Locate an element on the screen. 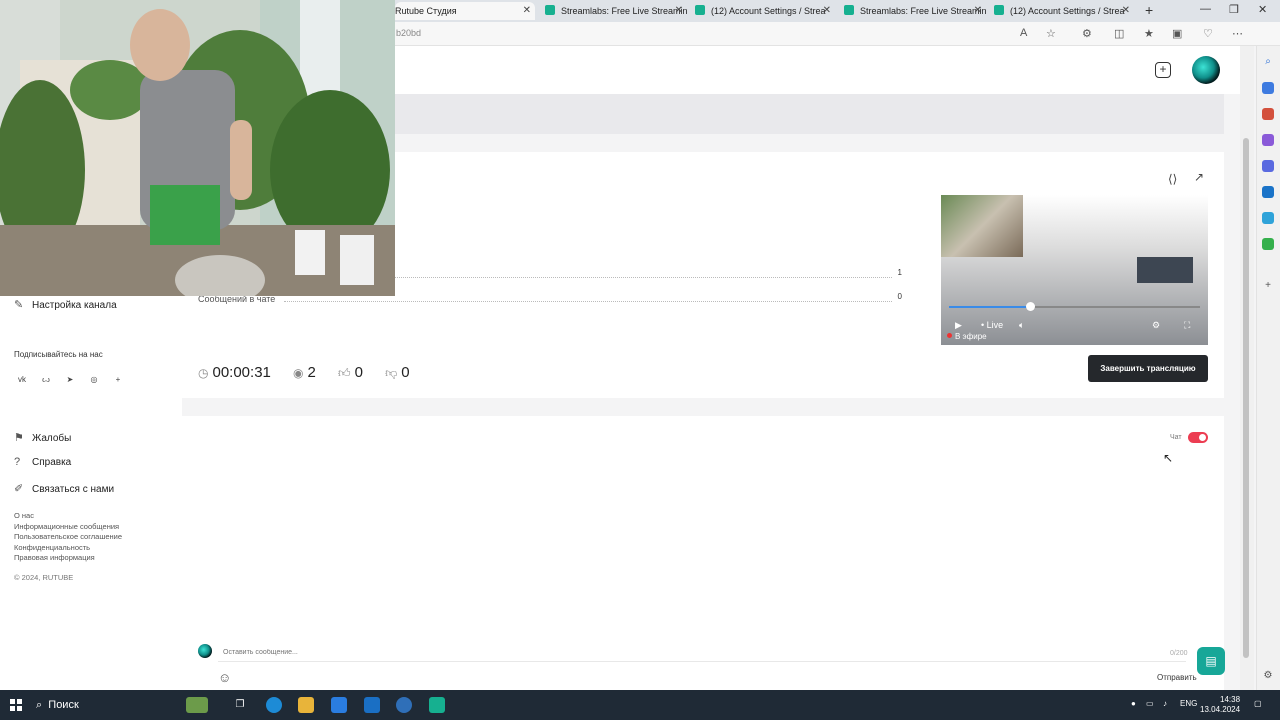 The image size is (1280, 720). settings-gear-icon: ⚙ is located at coordinates (1156, 325).